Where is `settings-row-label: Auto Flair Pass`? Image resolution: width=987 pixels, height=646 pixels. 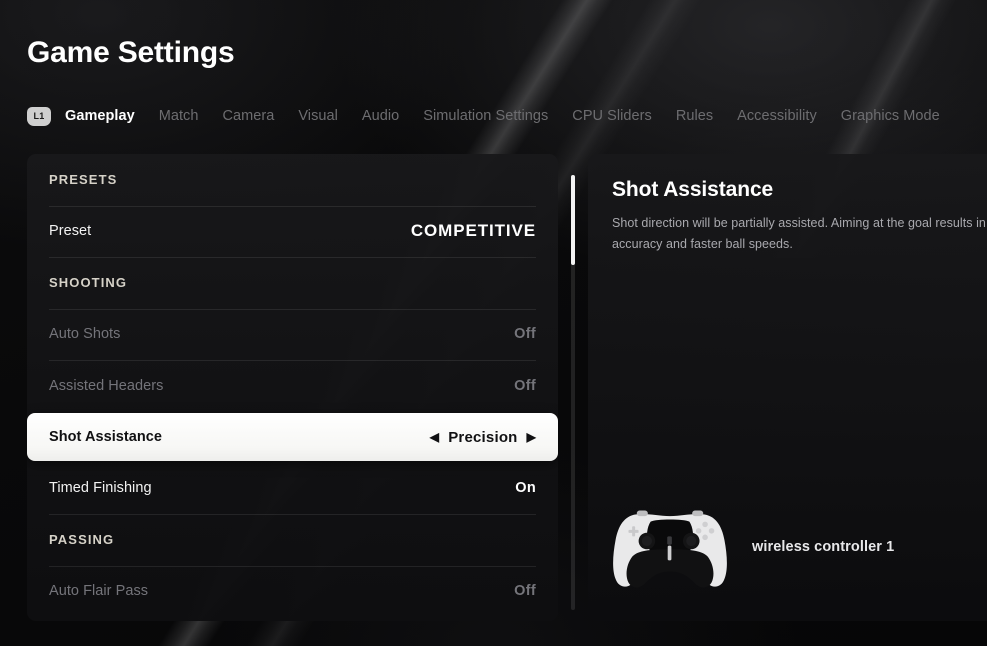 settings-row-label: Auto Flair Pass is located at coordinates (99, 591).